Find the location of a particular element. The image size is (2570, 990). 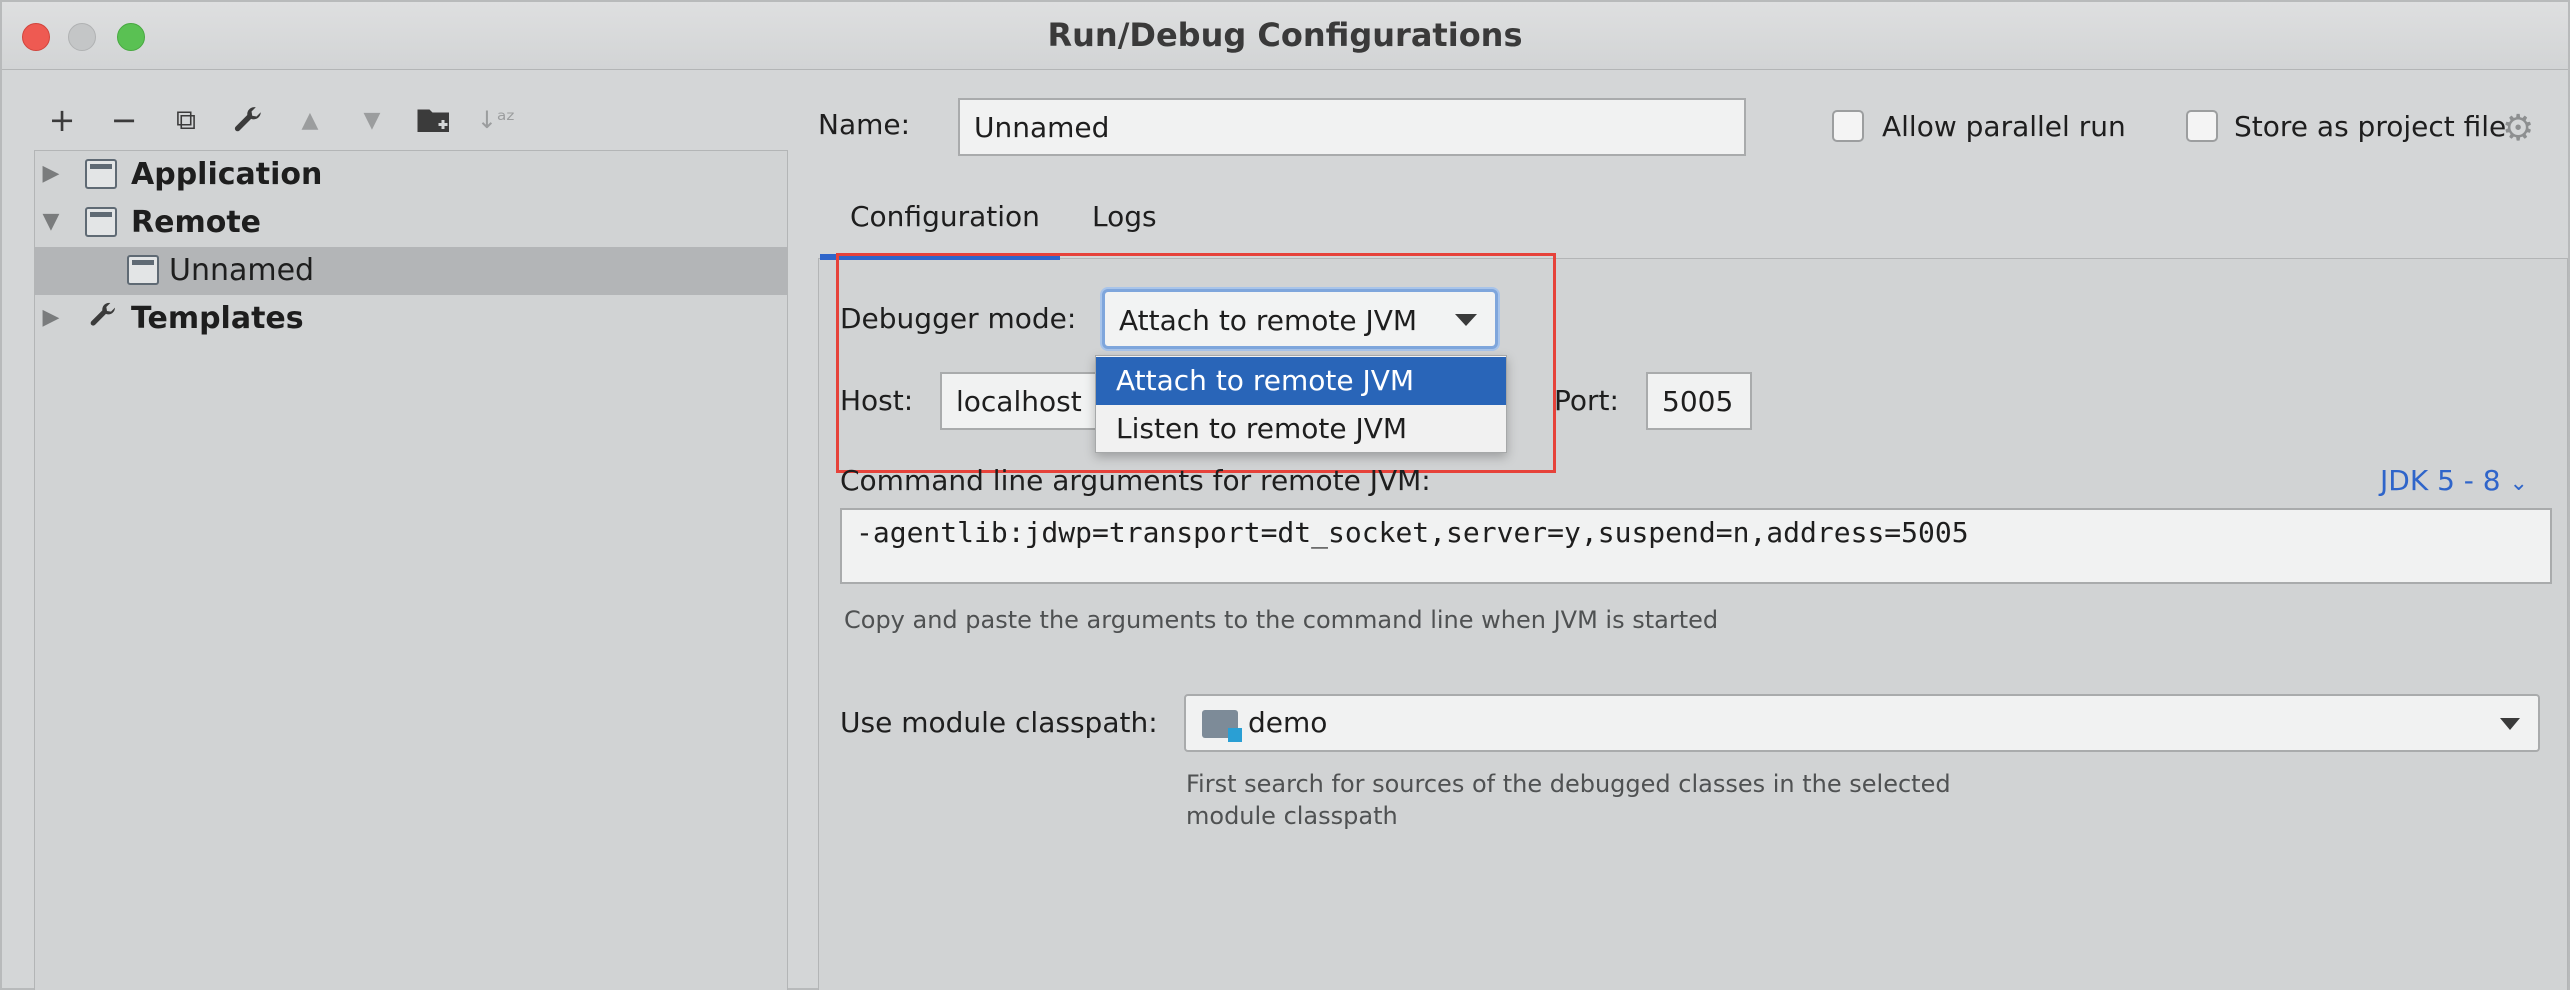

window-title: Run/Debug Configurations is located at coordinates (1285, 35).